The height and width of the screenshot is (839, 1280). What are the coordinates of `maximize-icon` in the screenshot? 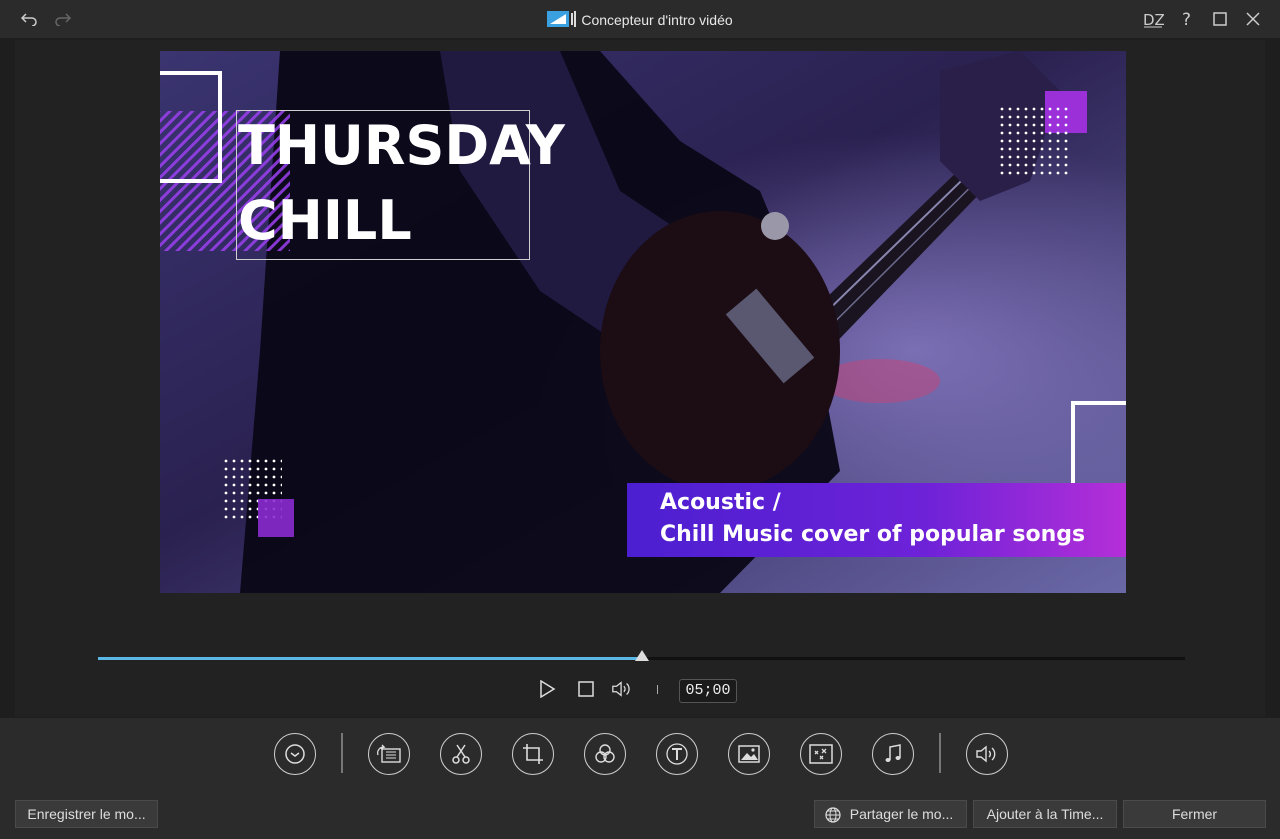 It's located at (1220, 19).